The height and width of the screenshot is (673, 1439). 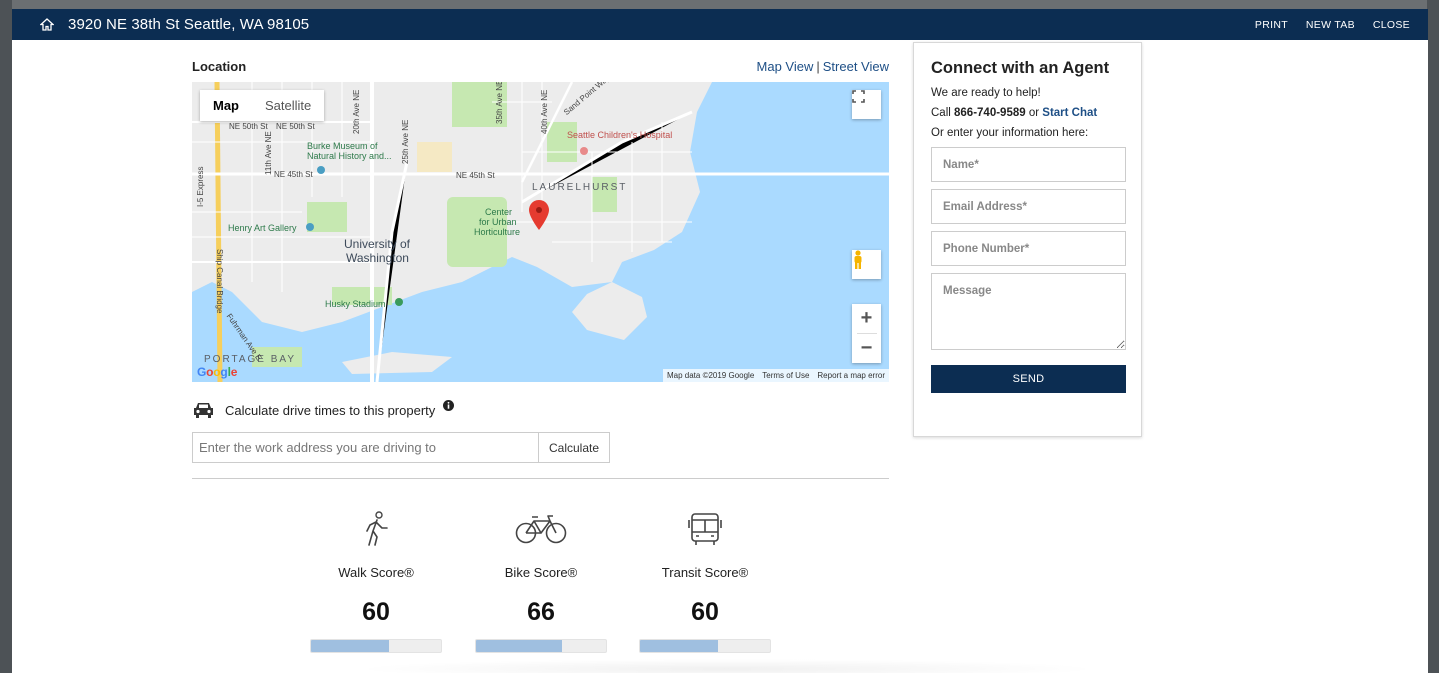 I want to click on map-label-laurelhurst: LAURELHURST, so click(x=580, y=187).